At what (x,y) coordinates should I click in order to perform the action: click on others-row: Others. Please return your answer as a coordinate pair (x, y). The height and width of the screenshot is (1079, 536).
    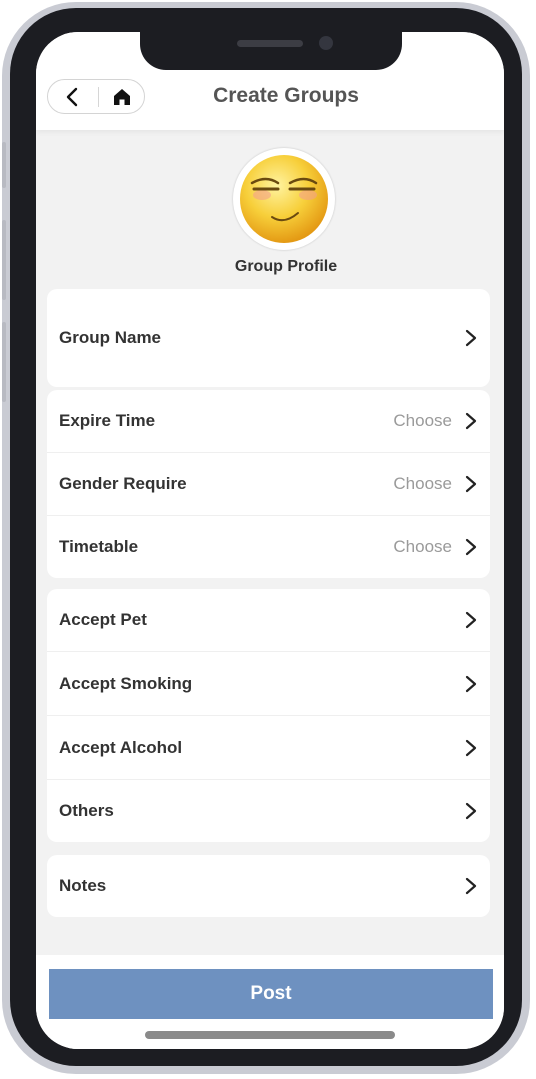
    Looking at the image, I should click on (268, 811).